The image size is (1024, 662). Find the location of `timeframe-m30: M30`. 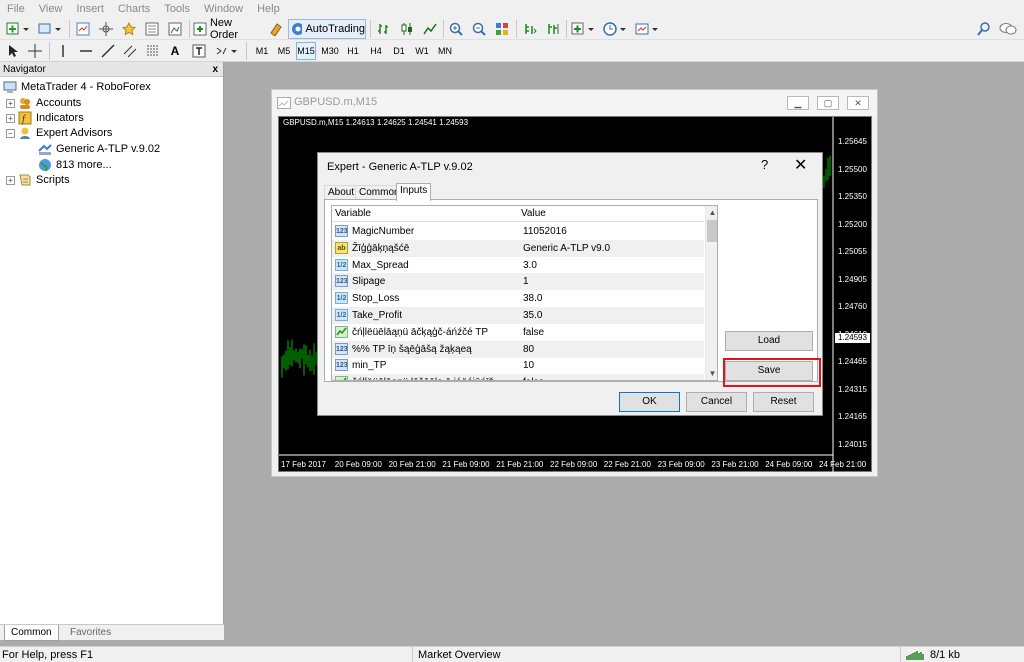

timeframe-m30: M30 is located at coordinates (330, 51).